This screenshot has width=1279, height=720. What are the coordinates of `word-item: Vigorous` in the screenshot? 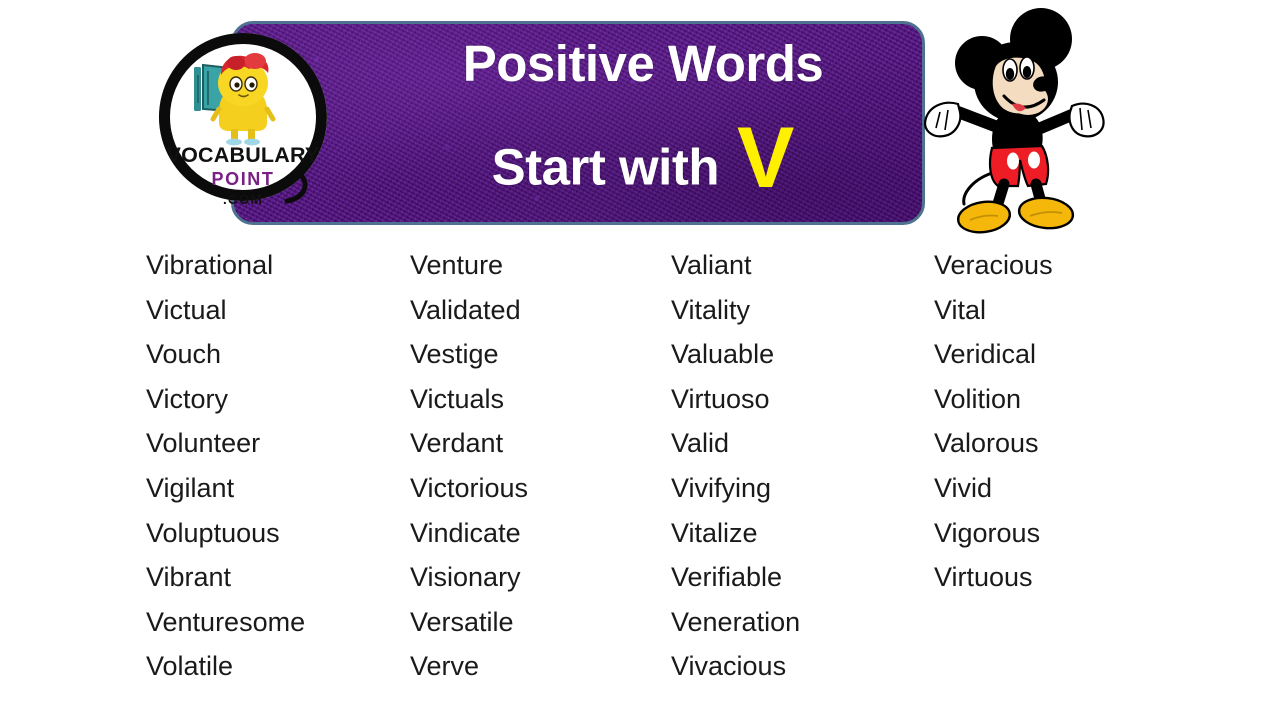 It's located at (987, 532).